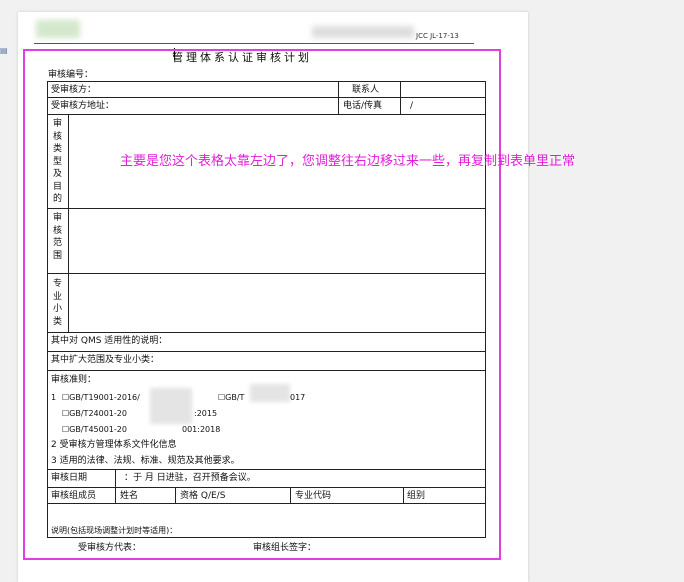 The height and width of the screenshot is (582, 684). What do you see at coordinates (254, 43) in the screenshot?
I see `header-rule` at bounding box center [254, 43].